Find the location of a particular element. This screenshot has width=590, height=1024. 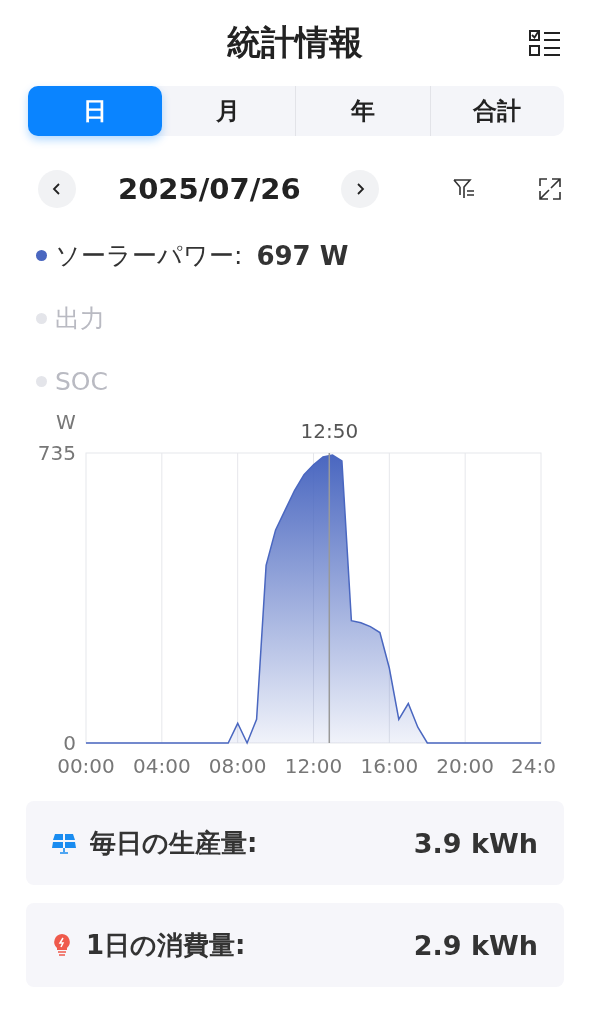

x-tick-label: 08:00 is located at coordinates (237, 766).